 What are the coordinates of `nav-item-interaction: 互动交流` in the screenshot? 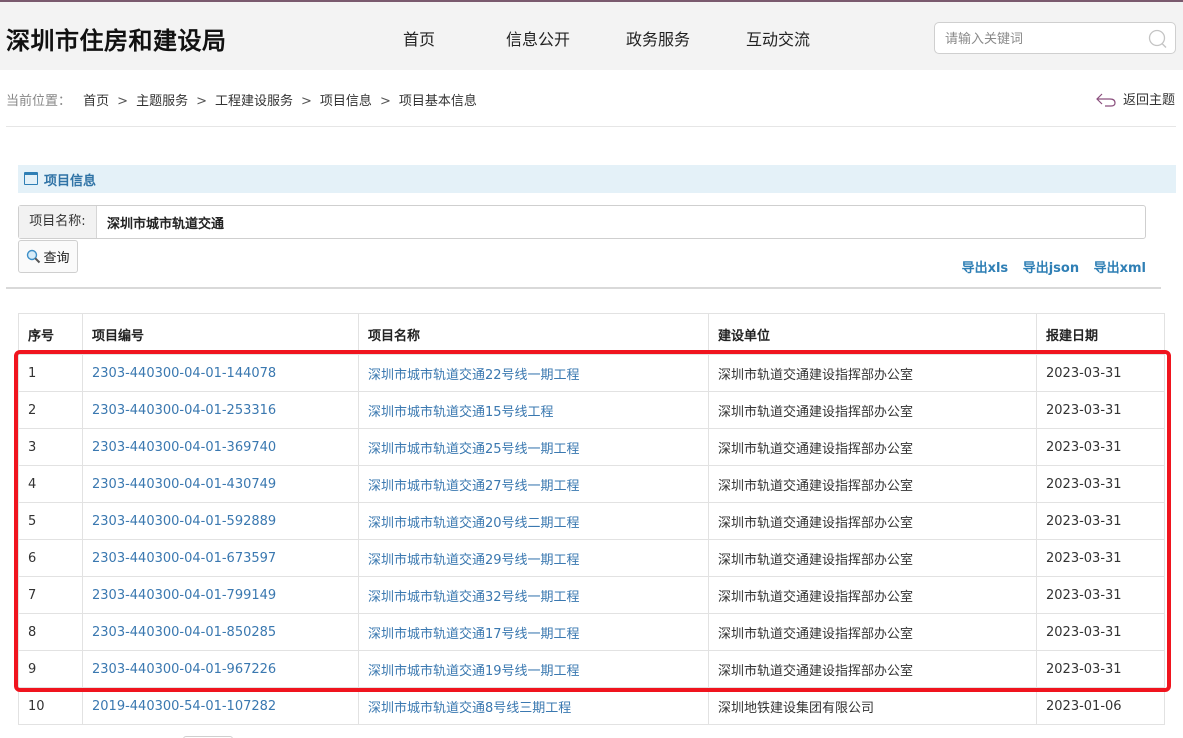 It's located at (778, 38).